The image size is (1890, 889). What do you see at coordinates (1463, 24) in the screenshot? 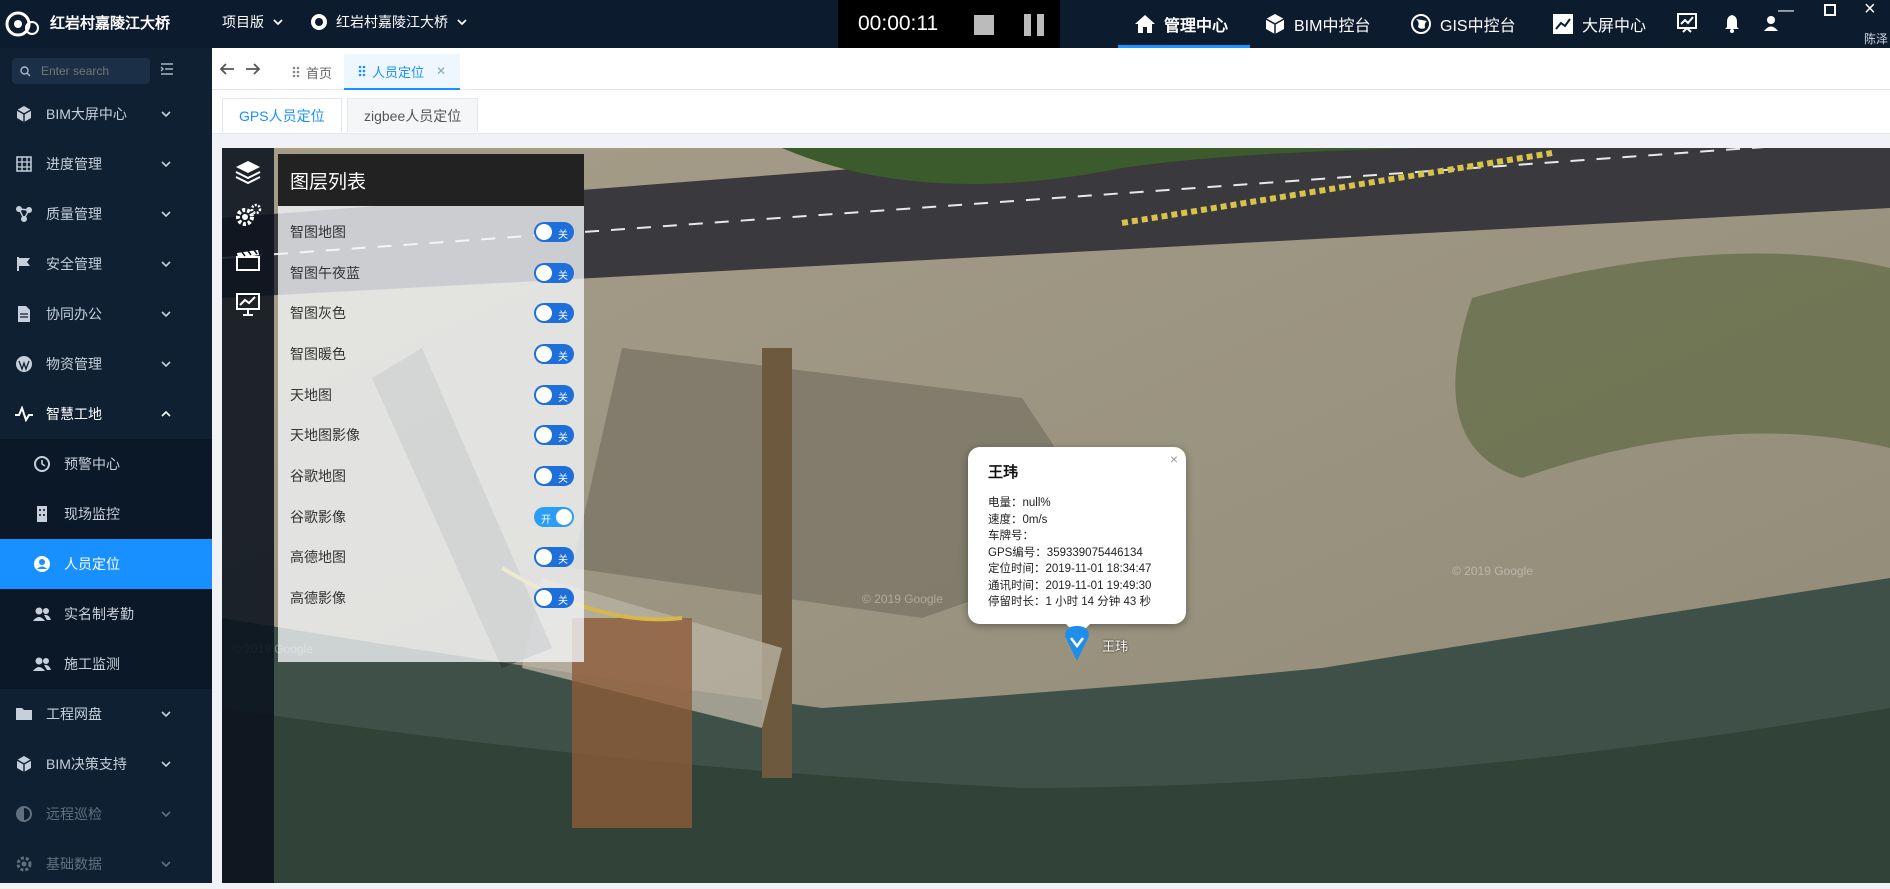
I see `nav-gis-console: GIS中控台` at bounding box center [1463, 24].